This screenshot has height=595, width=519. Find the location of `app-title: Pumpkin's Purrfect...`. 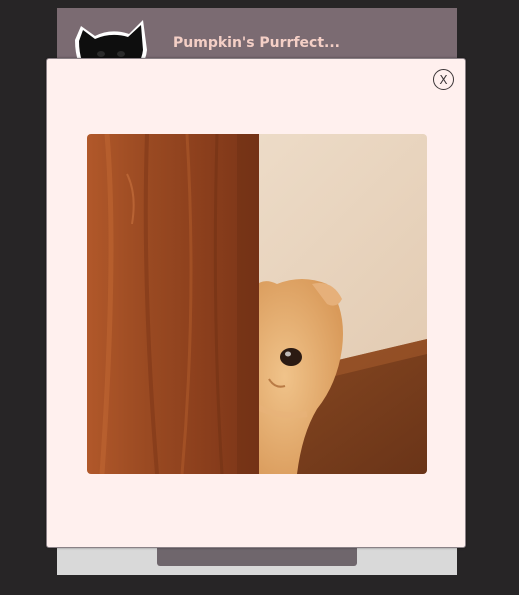

app-title: Pumpkin's Purrfect... is located at coordinates (256, 43).